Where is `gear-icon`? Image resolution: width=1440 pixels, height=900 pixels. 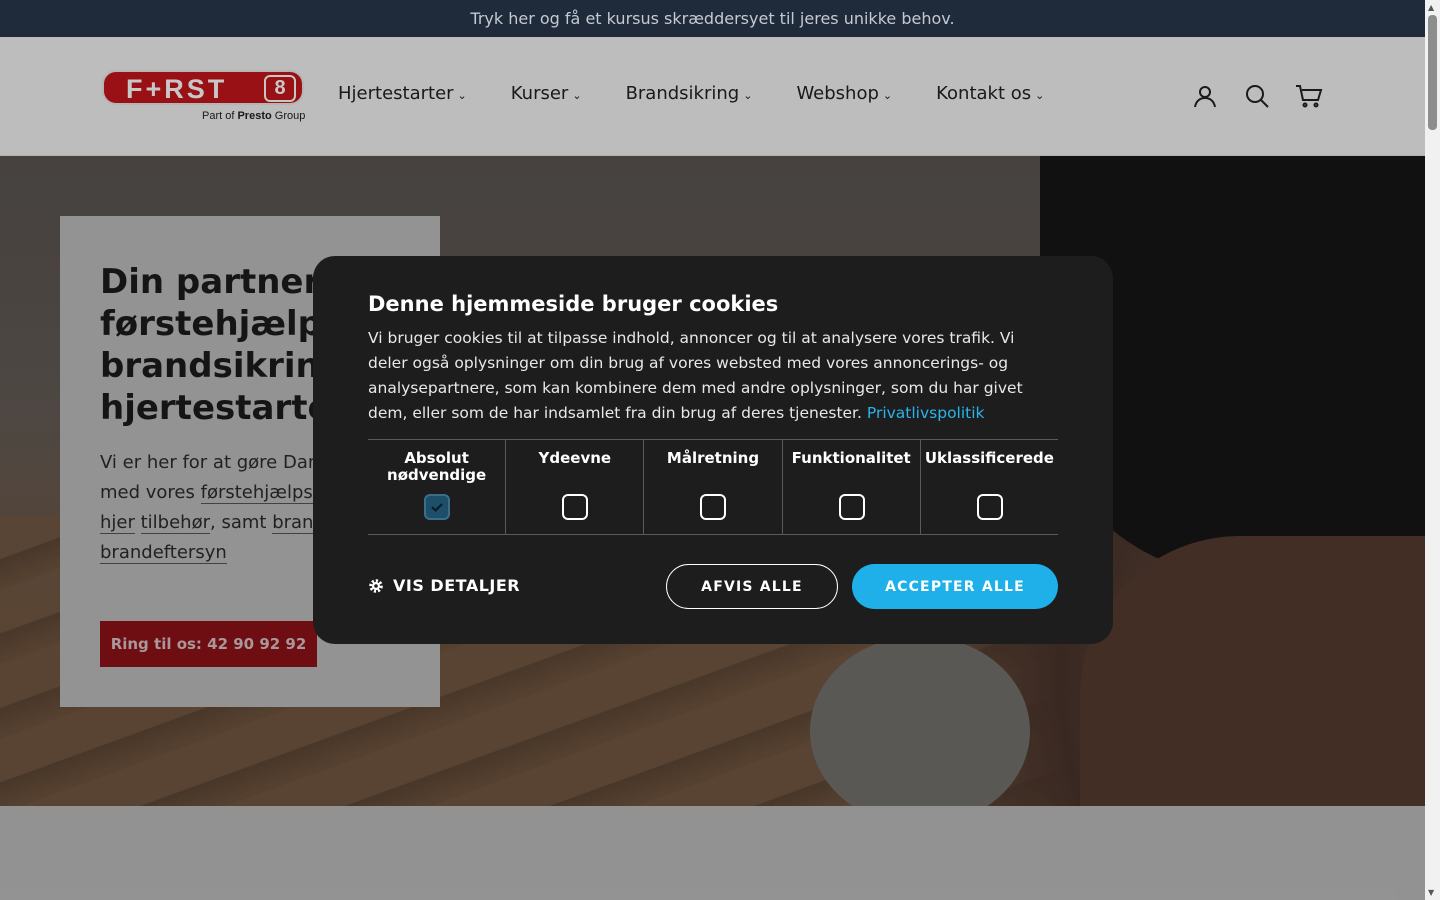
gear-icon is located at coordinates (376, 585).